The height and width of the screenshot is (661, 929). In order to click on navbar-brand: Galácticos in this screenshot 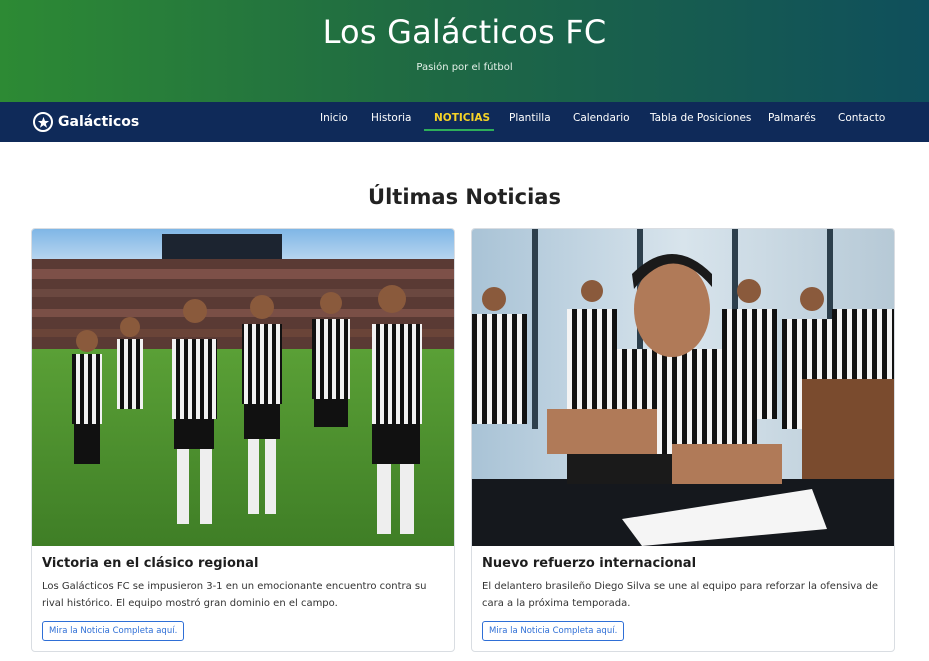, I will do `click(86, 122)`.